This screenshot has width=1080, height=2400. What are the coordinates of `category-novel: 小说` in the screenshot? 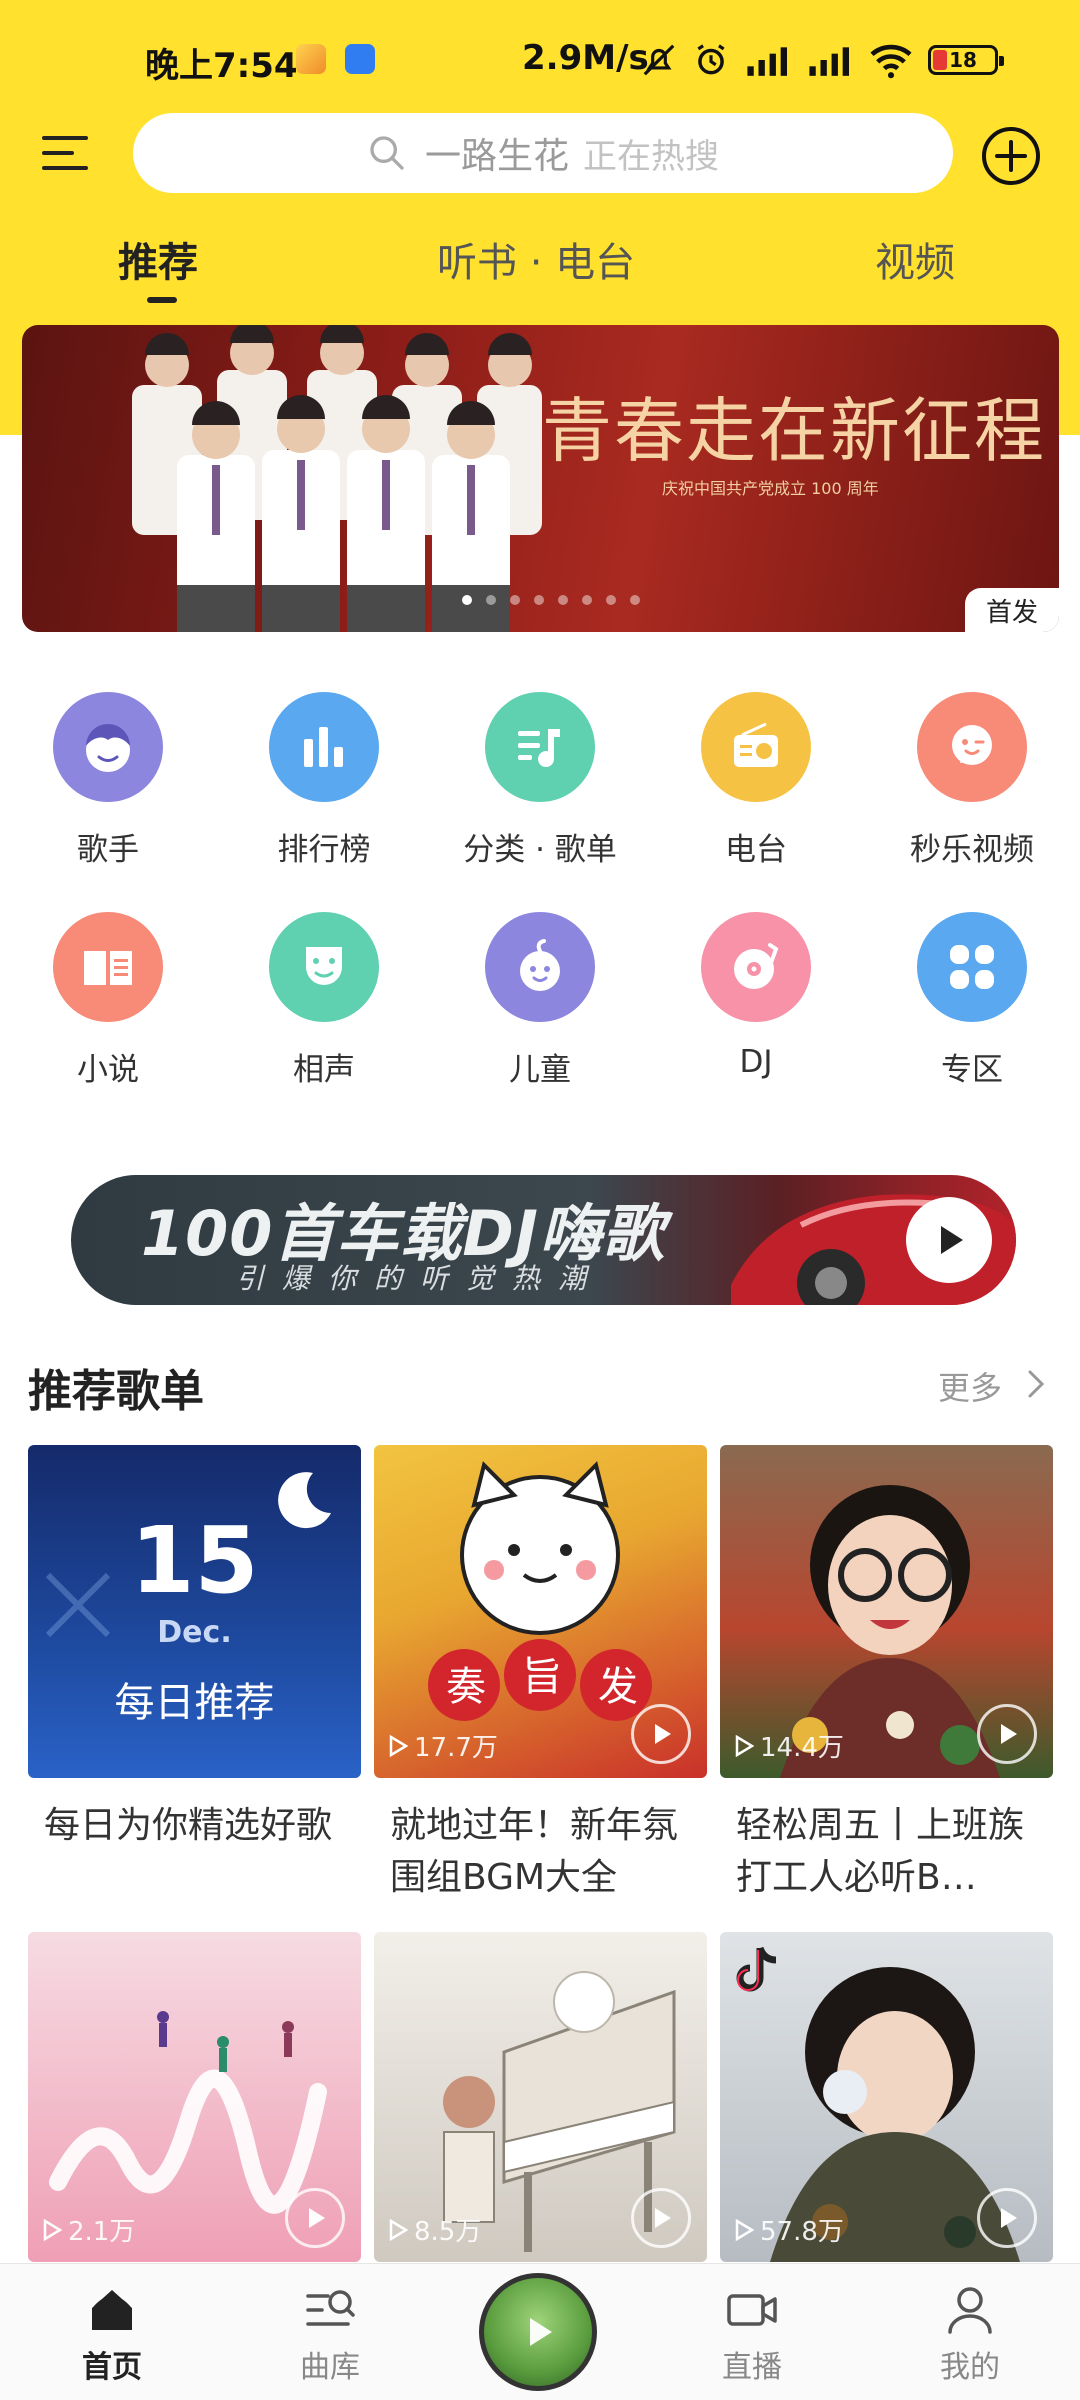 It's located at (108, 1007).